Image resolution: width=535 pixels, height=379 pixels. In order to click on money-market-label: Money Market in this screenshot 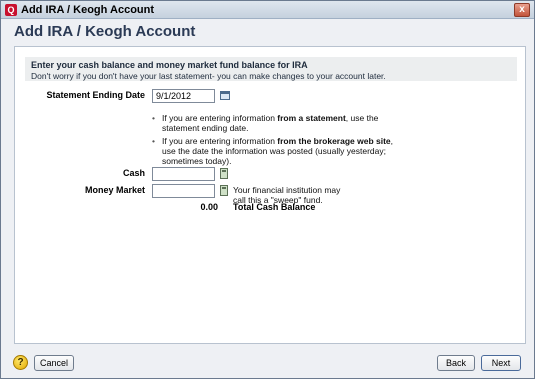, I will do `click(114, 190)`.